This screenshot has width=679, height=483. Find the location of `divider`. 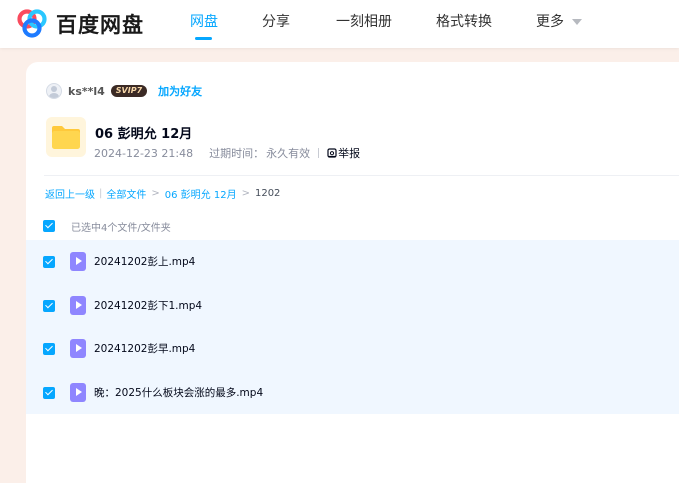

divider is located at coordinates (361, 175).